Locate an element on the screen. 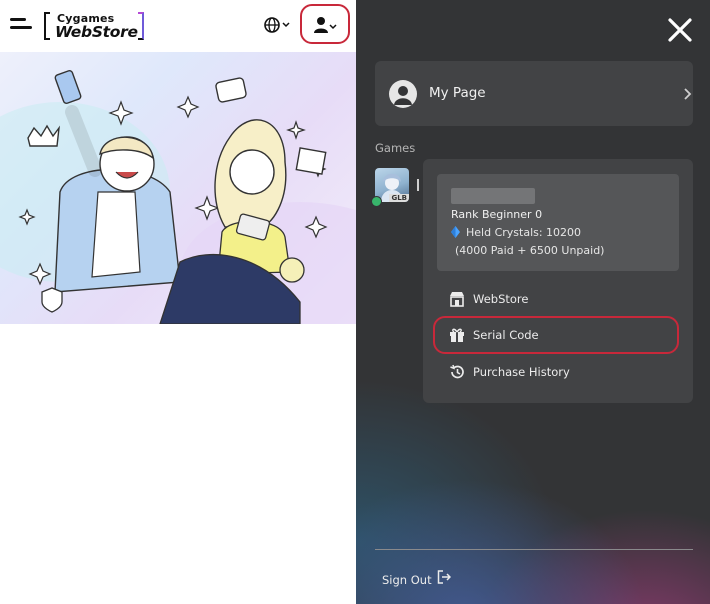 The image size is (710, 604). held-crystals: Held Crystals: 10200 is located at coordinates (516, 232).